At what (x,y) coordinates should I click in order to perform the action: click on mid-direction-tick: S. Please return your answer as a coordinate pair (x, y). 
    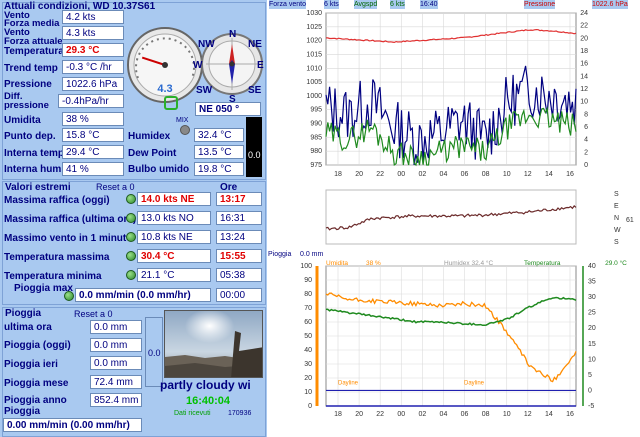
    Looking at the image, I should click on (616, 194).